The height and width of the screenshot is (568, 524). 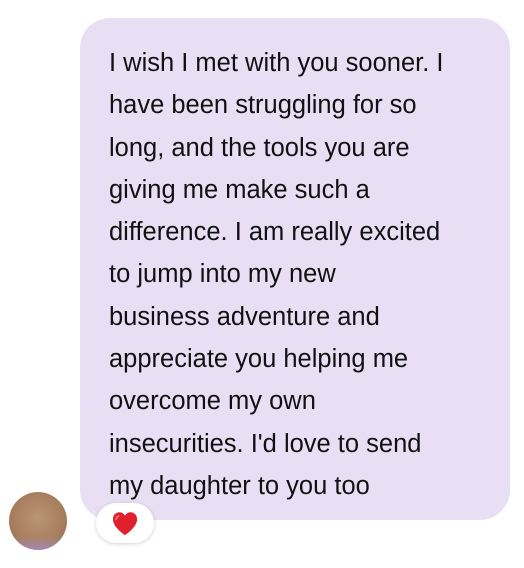 What do you see at coordinates (38, 521) in the screenshot?
I see `avatar` at bounding box center [38, 521].